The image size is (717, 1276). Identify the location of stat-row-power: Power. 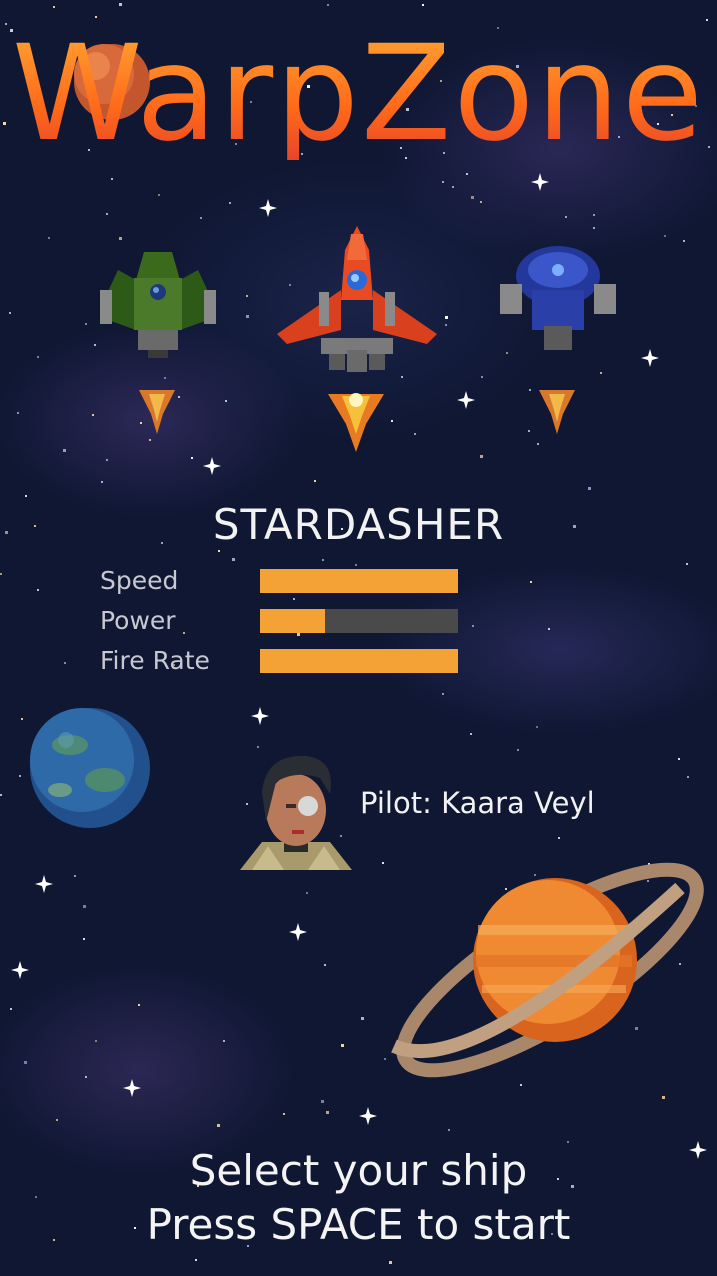
(300, 621).